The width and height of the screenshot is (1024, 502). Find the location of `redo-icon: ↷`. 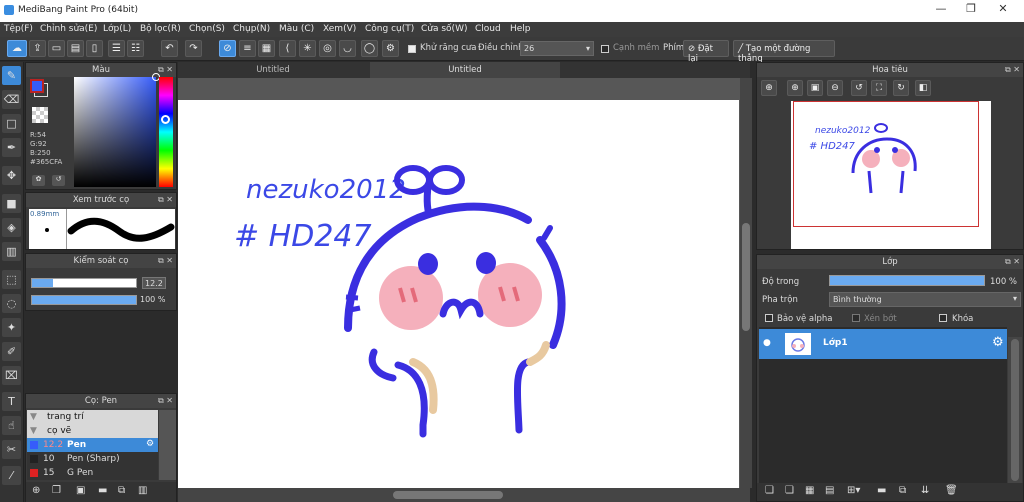

redo-icon: ↷ is located at coordinates (193, 48).